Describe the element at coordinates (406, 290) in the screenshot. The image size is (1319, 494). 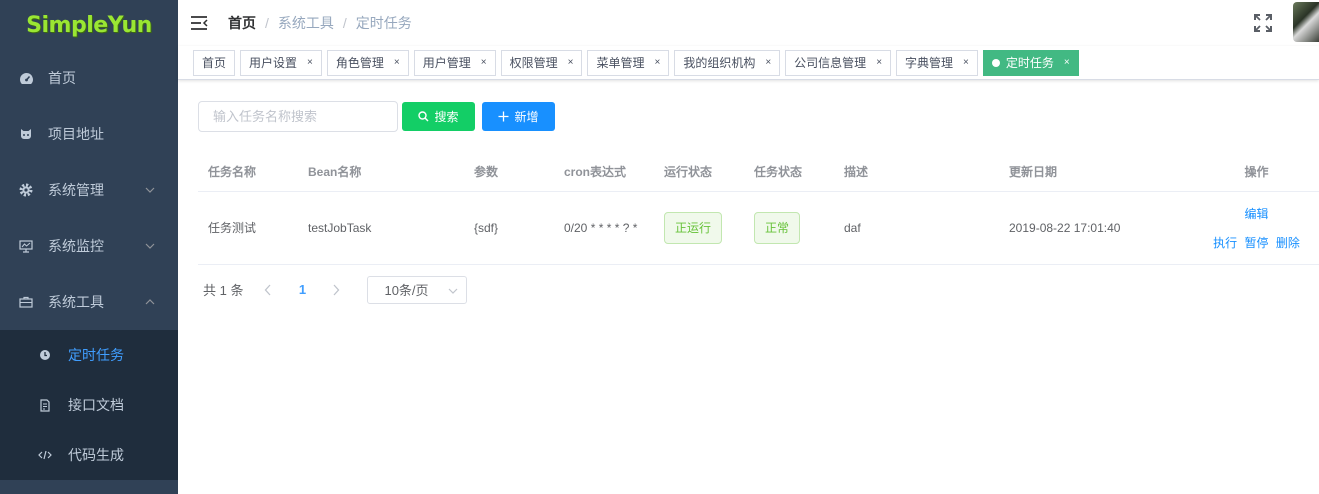
I see `page-size-value: 10条/页` at that location.